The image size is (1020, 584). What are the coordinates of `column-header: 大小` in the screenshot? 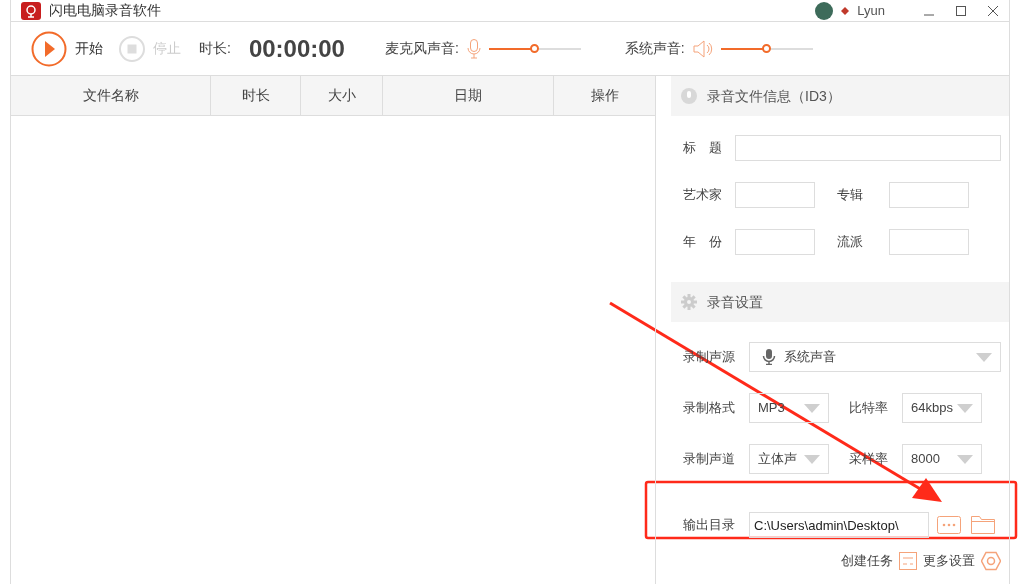 It's located at (342, 95).